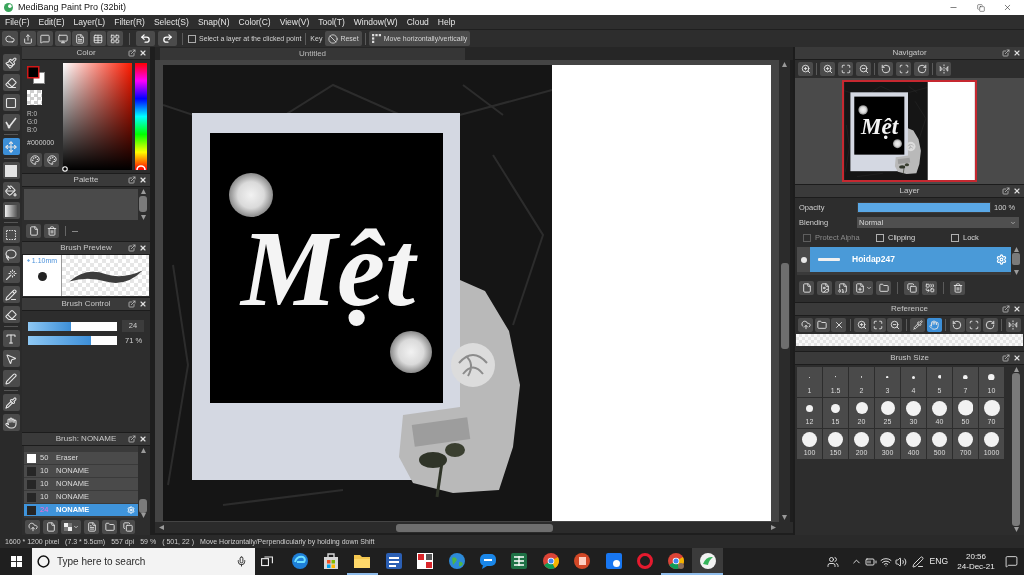 This screenshot has width=1024, height=575. What do you see at coordinates (33, 231) in the screenshot?
I see `new-palette-button` at bounding box center [33, 231].